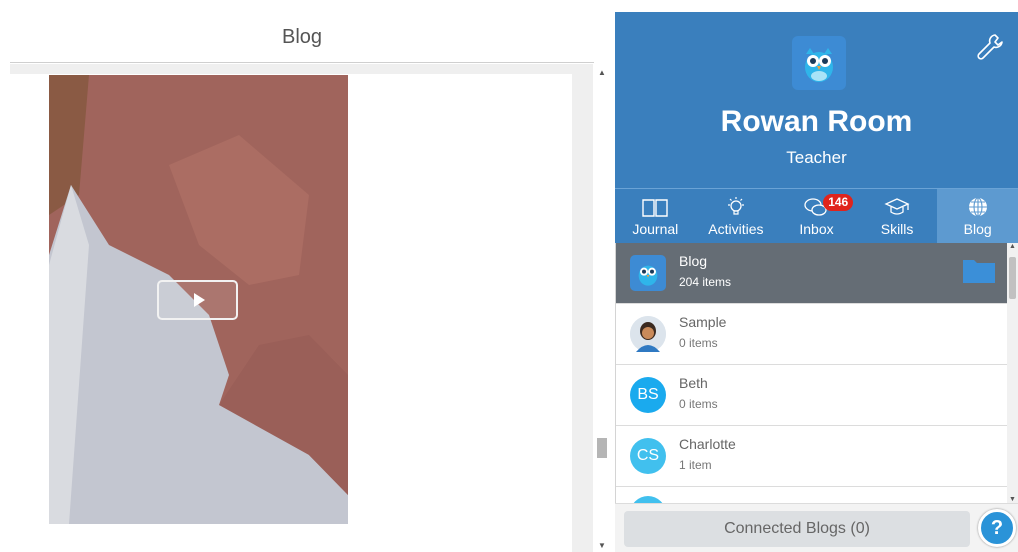 Image resolution: width=1018 pixels, height=552 pixels. What do you see at coordinates (811, 334) in the screenshot?
I see `list-item-sample: Sample 0 items` at bounding box center [811, 334].